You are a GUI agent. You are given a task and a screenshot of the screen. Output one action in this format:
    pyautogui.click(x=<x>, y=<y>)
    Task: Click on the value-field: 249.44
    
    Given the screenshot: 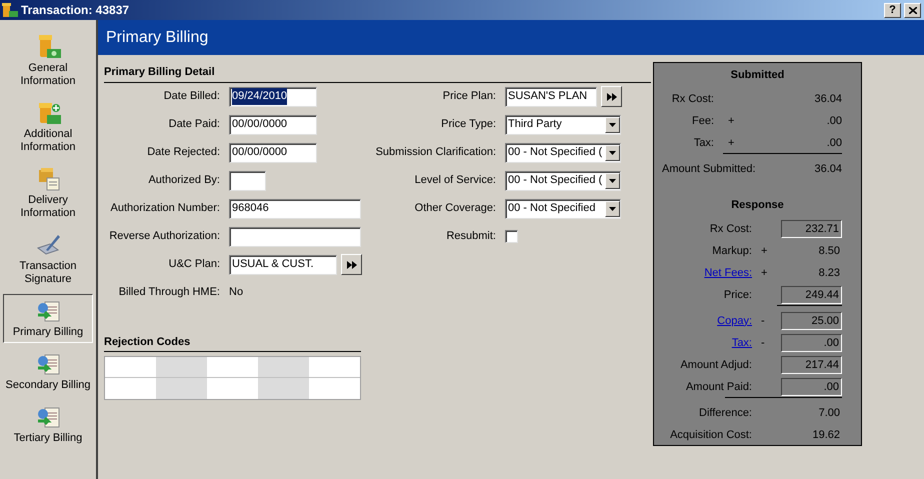 What is the action you would take?
    pyautogui.click(x=811, y=295)
    